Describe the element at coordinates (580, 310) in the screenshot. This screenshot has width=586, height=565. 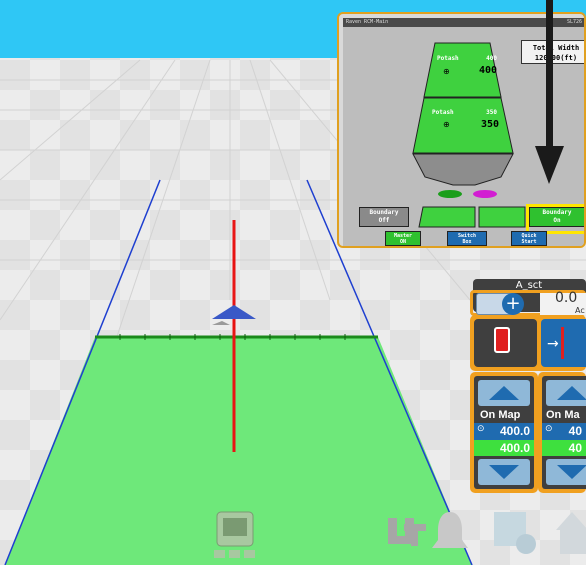
I see `area-counter-unit: Ac` at that location.